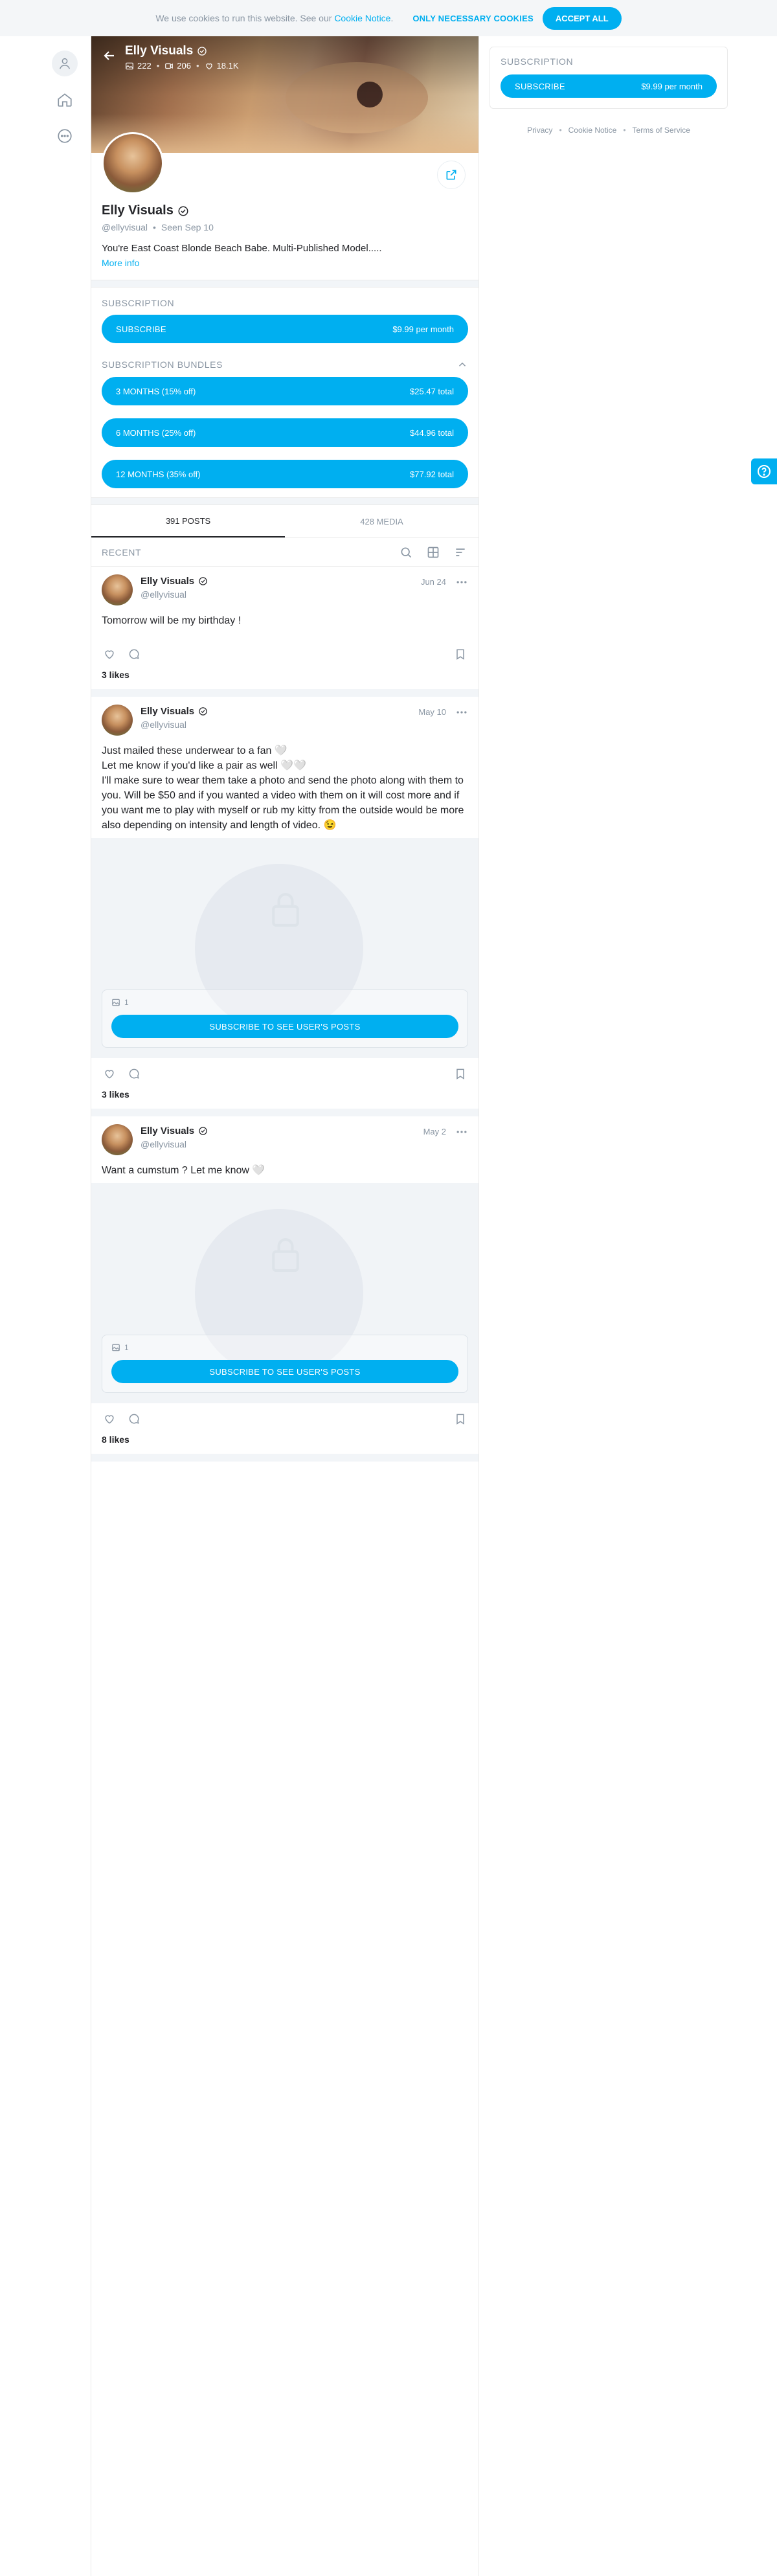  Describe the element at coordinates (158, 474) in the screenshot. I see `bundle-label: 12 MONTHS (35% off)` at that location.